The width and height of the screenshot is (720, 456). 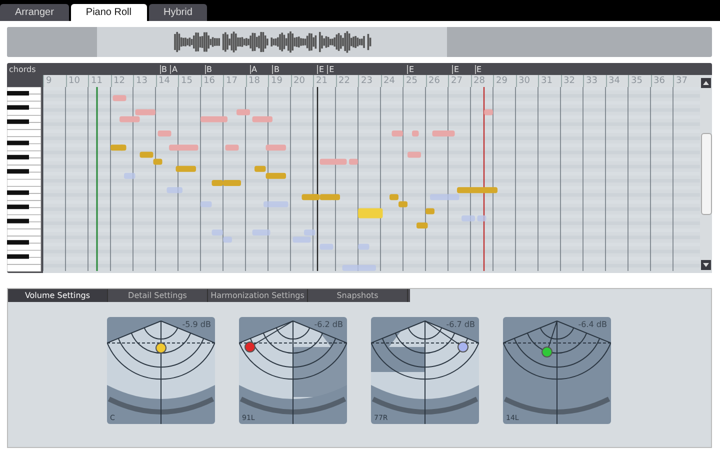 What do you see at coordinates (258, 295) in the screenshot?
I see `settings-tab: Harmonization Settings` at bounding box center [258, 295].